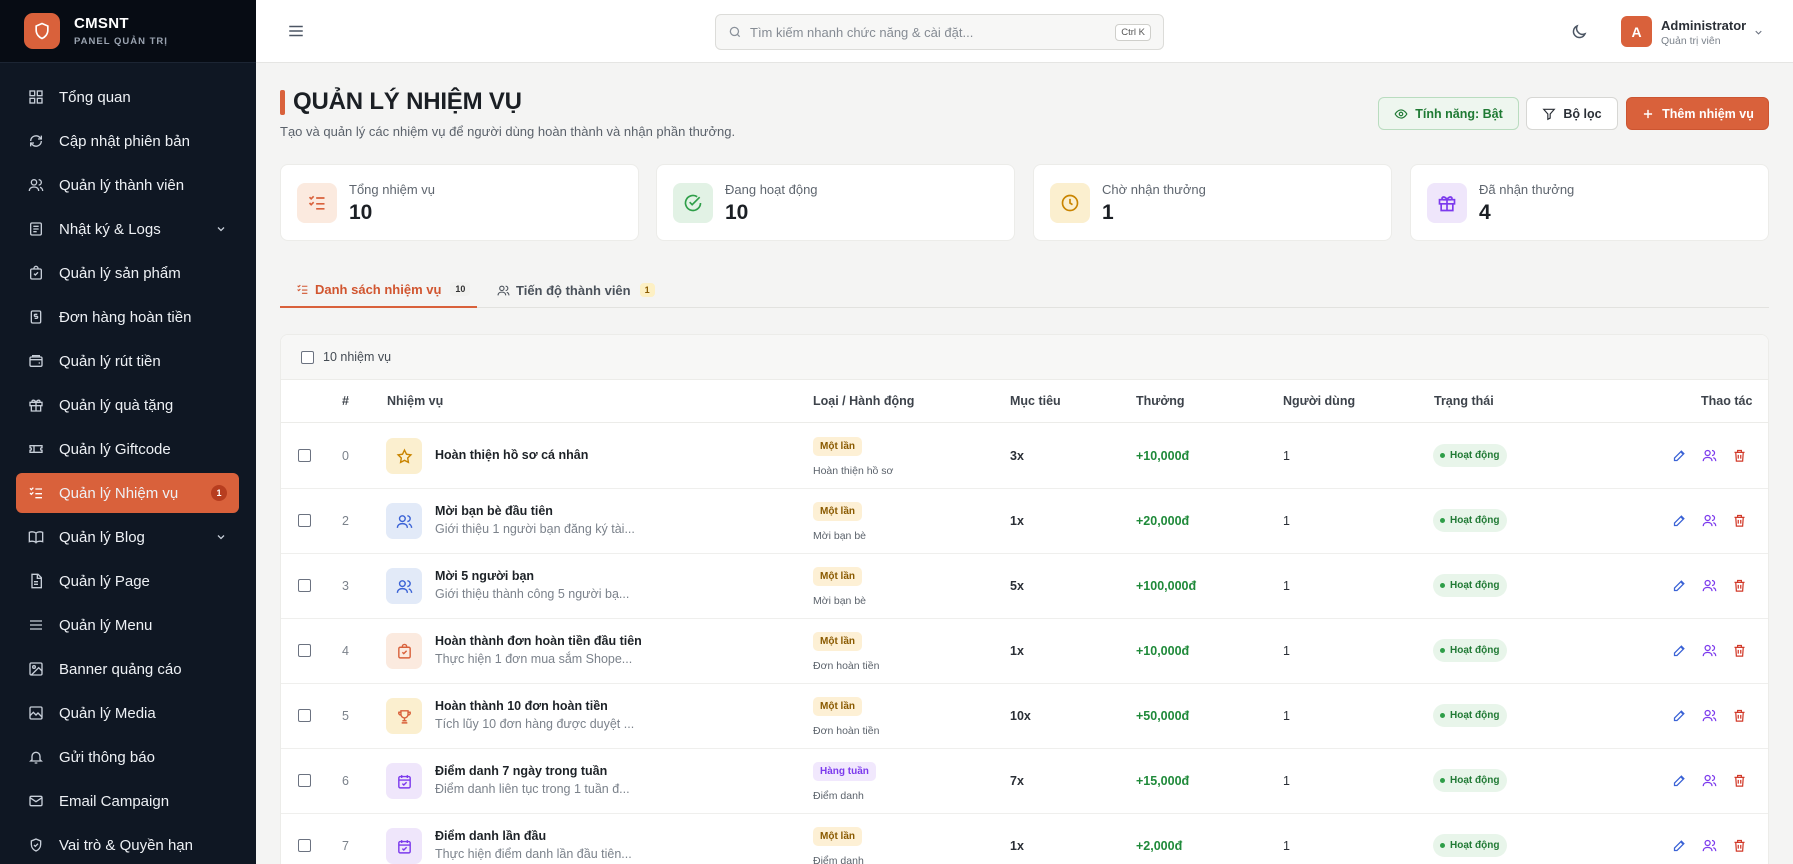 The image size is (1793, 864). What do you see at coordinates (127, 757) in the screenshot?
I see `sidebar-item-notifications: Gửi thông báo` at bounding box center [127, 757].